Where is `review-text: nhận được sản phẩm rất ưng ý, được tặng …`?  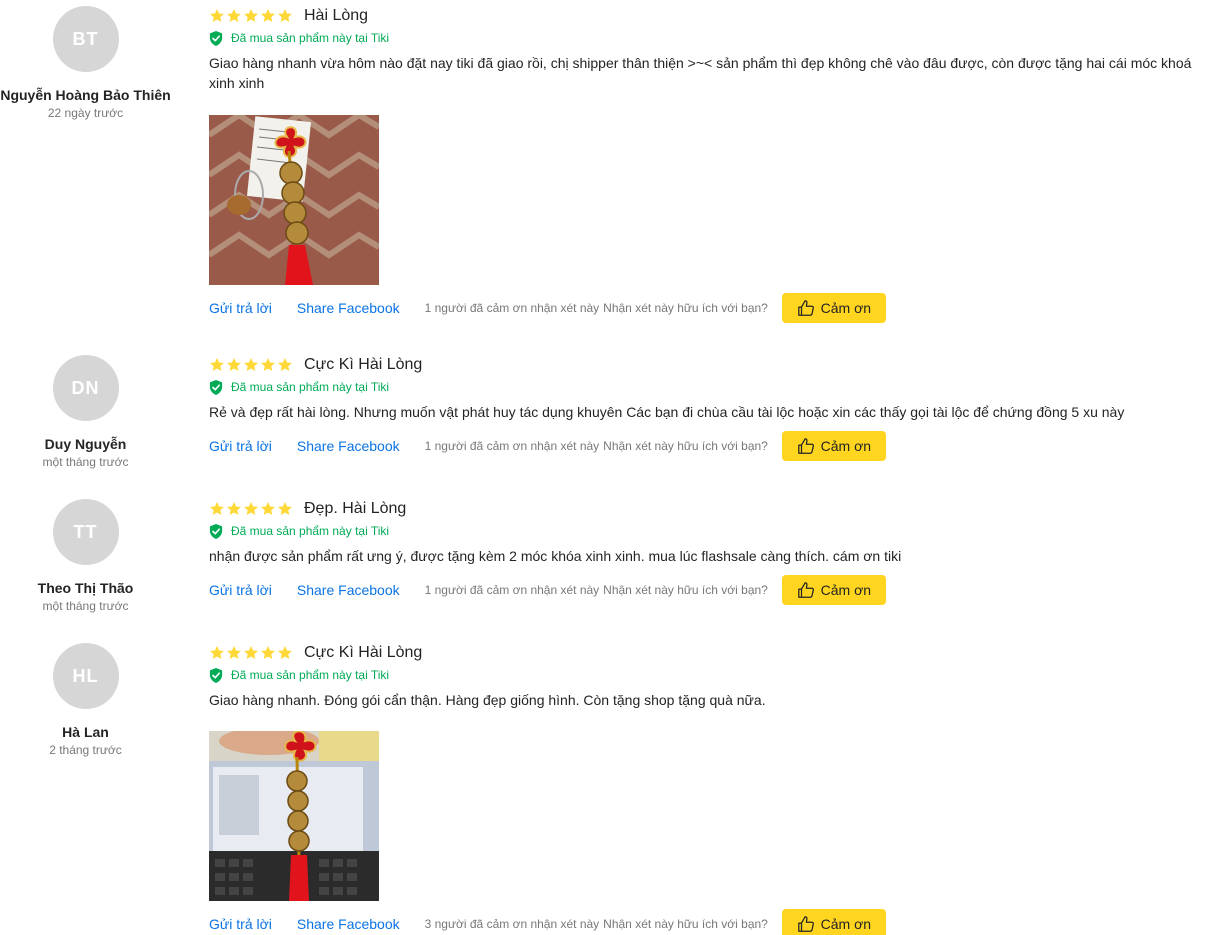
review-text: nhận được sản phẩm rất ưng ý, được tặng … is located at coordinates (555, 556).